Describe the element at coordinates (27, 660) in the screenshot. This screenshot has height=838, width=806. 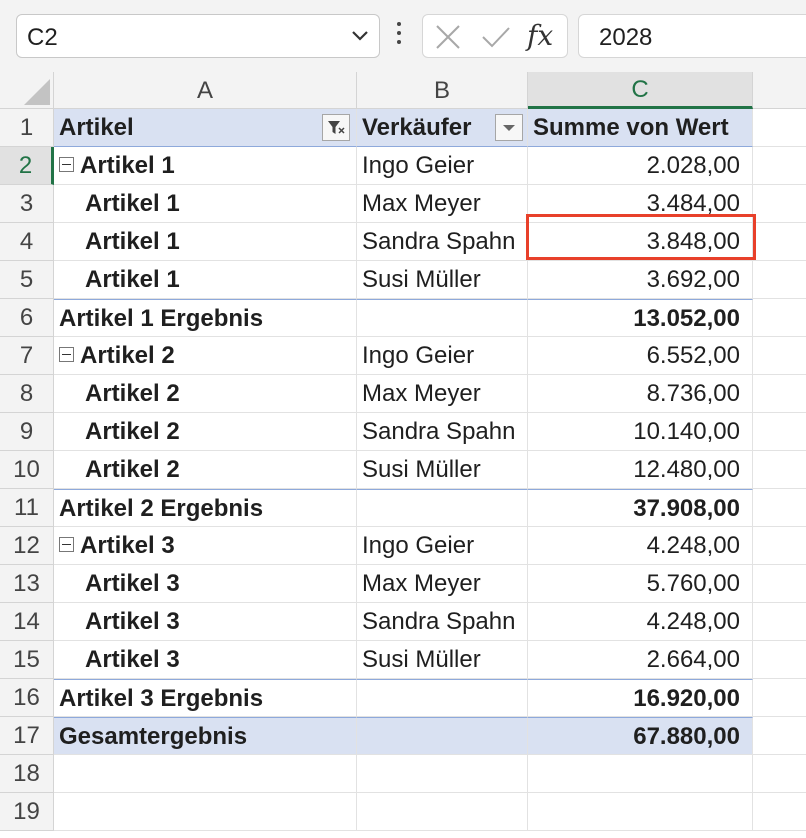
I see `row-number: 15` at that location.